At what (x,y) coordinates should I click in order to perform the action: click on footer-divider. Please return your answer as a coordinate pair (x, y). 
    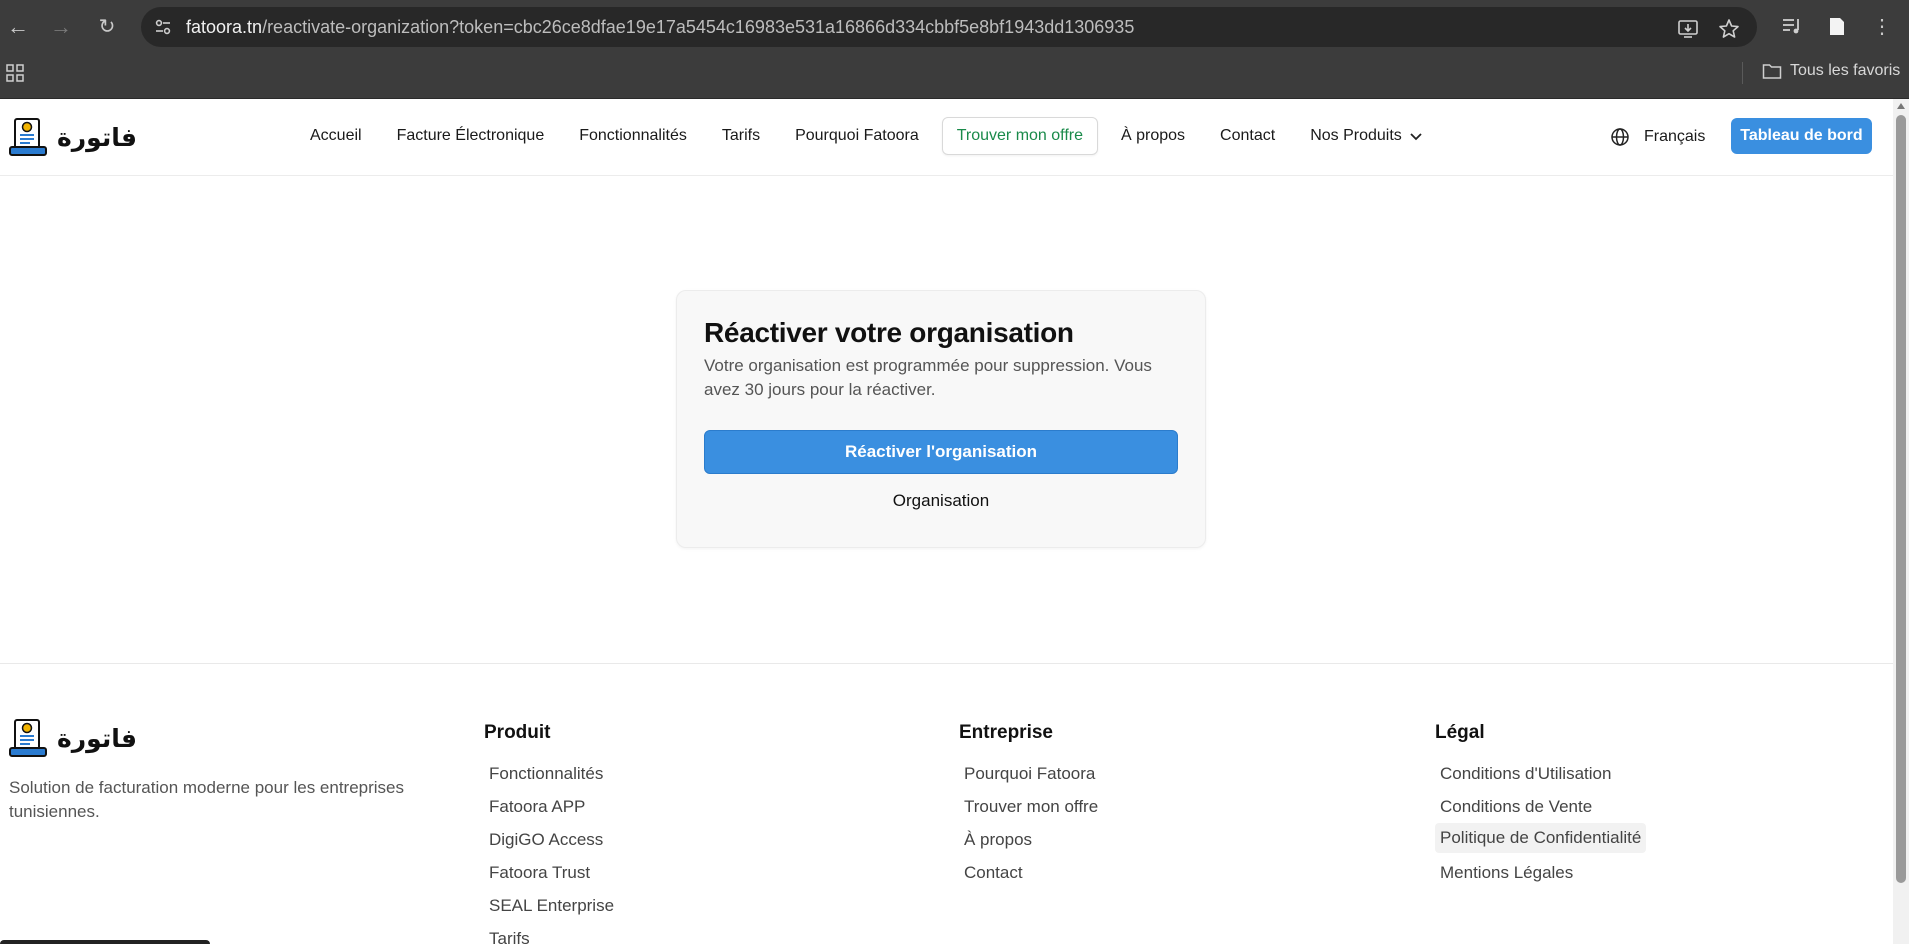
    Looking at the image, I should click on (946, 663).